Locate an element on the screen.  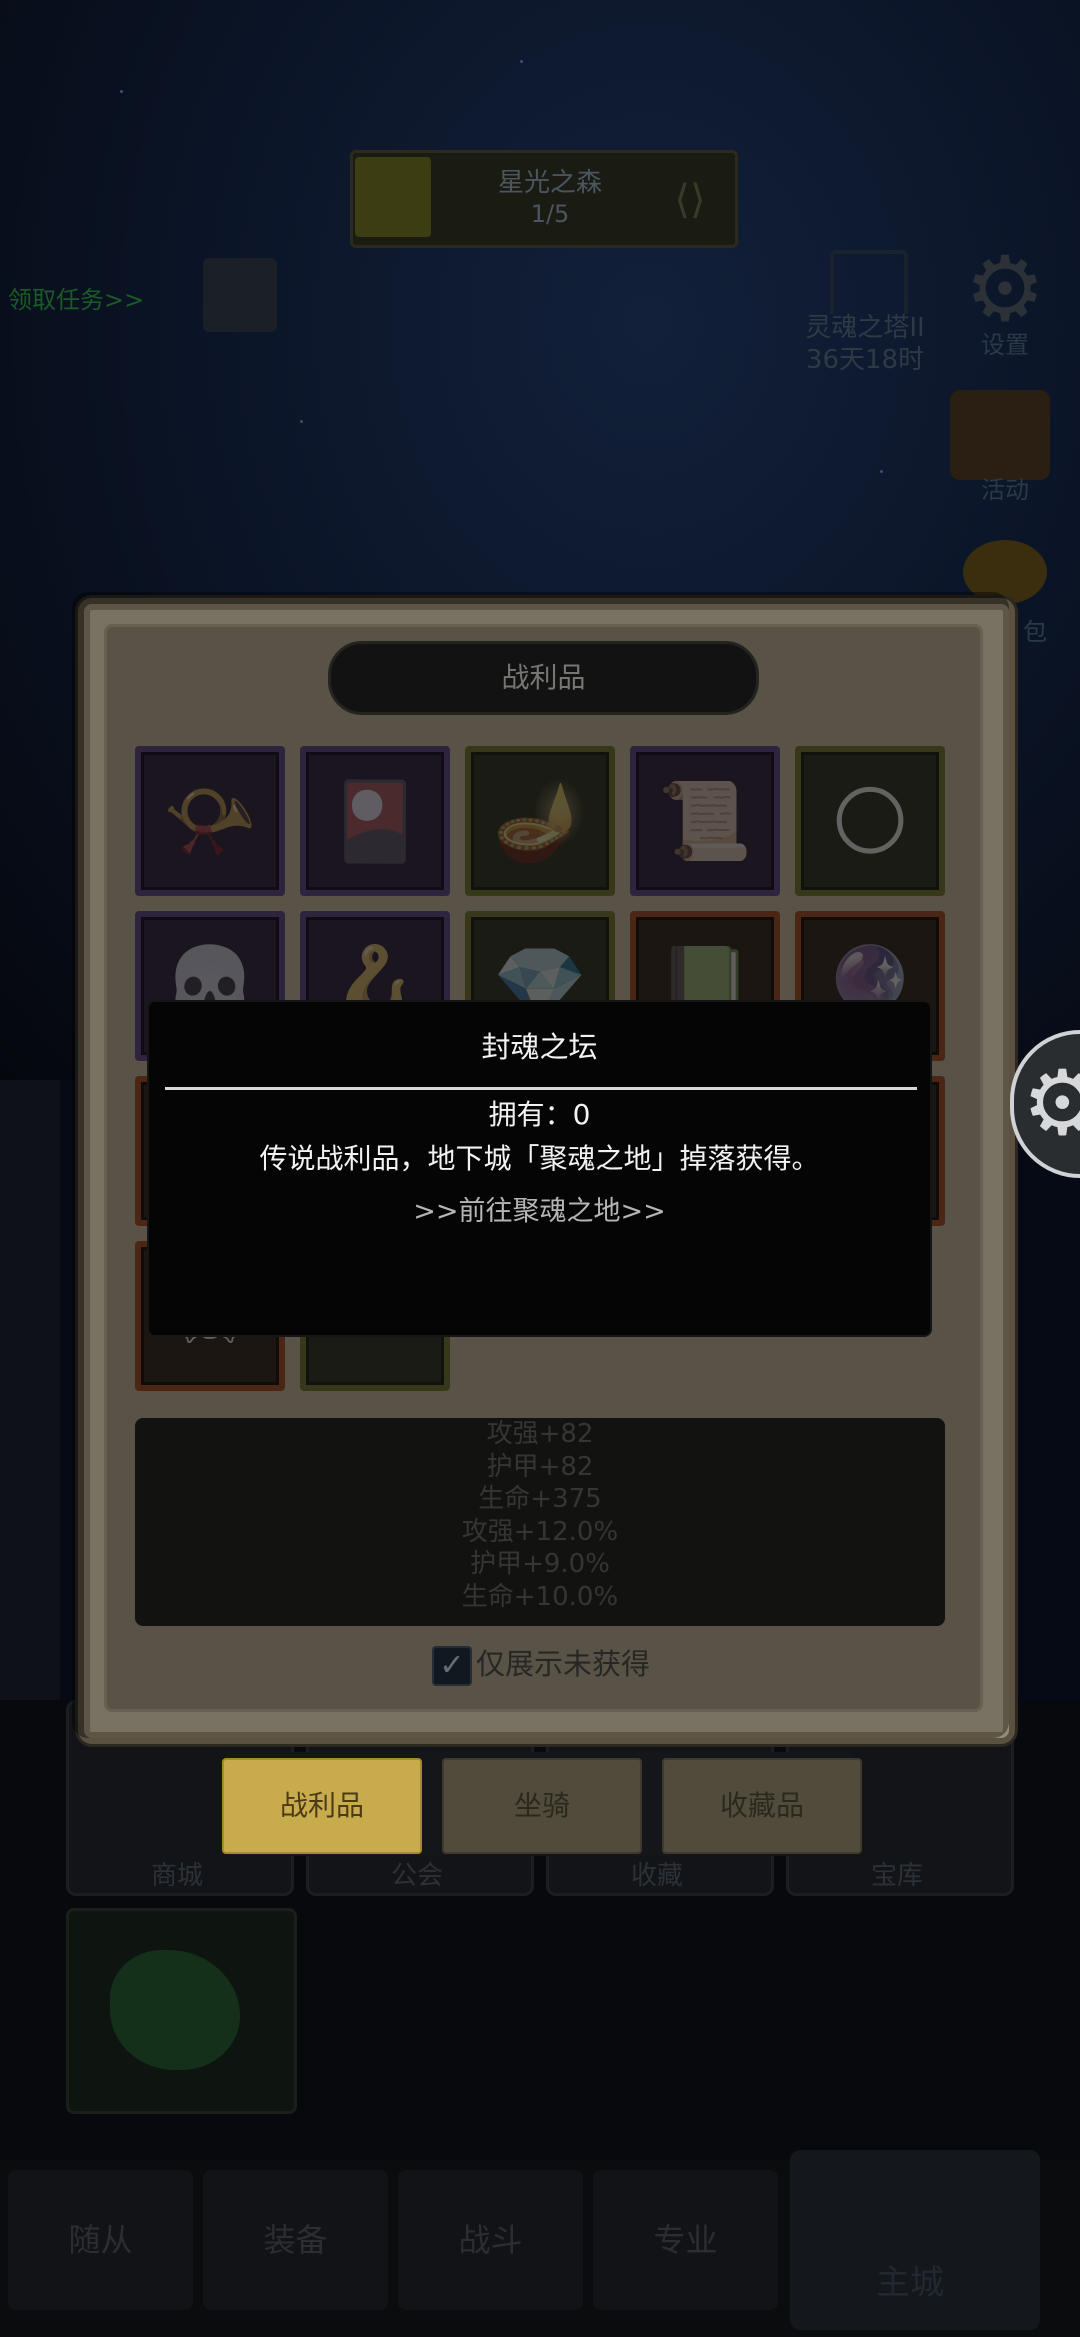
shop-label: 商城 is located at coordinates (176, 1876).